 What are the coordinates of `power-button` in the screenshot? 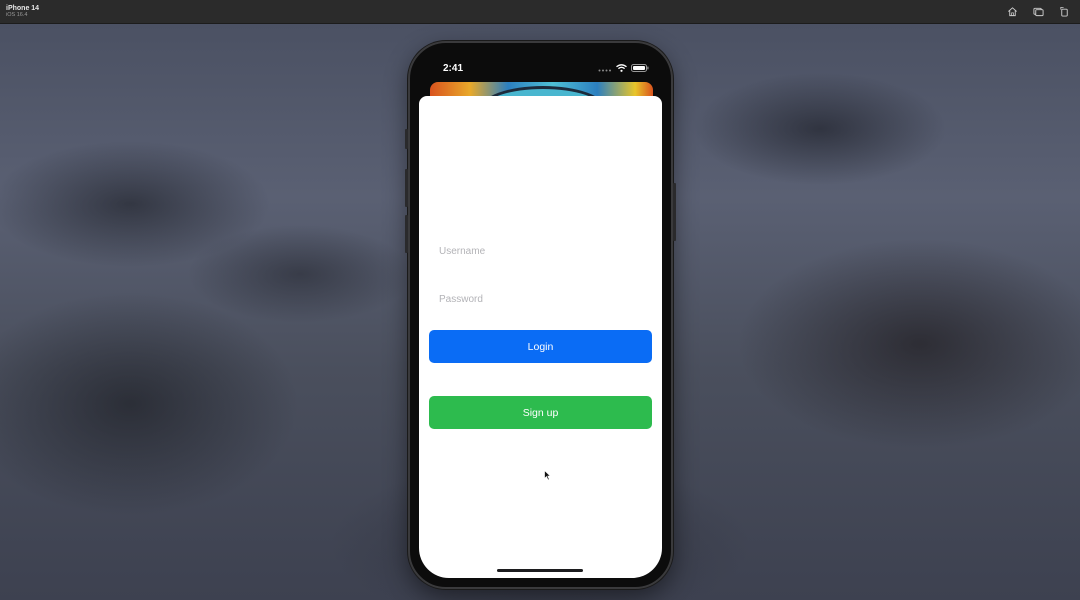 It's located at (674, 212).